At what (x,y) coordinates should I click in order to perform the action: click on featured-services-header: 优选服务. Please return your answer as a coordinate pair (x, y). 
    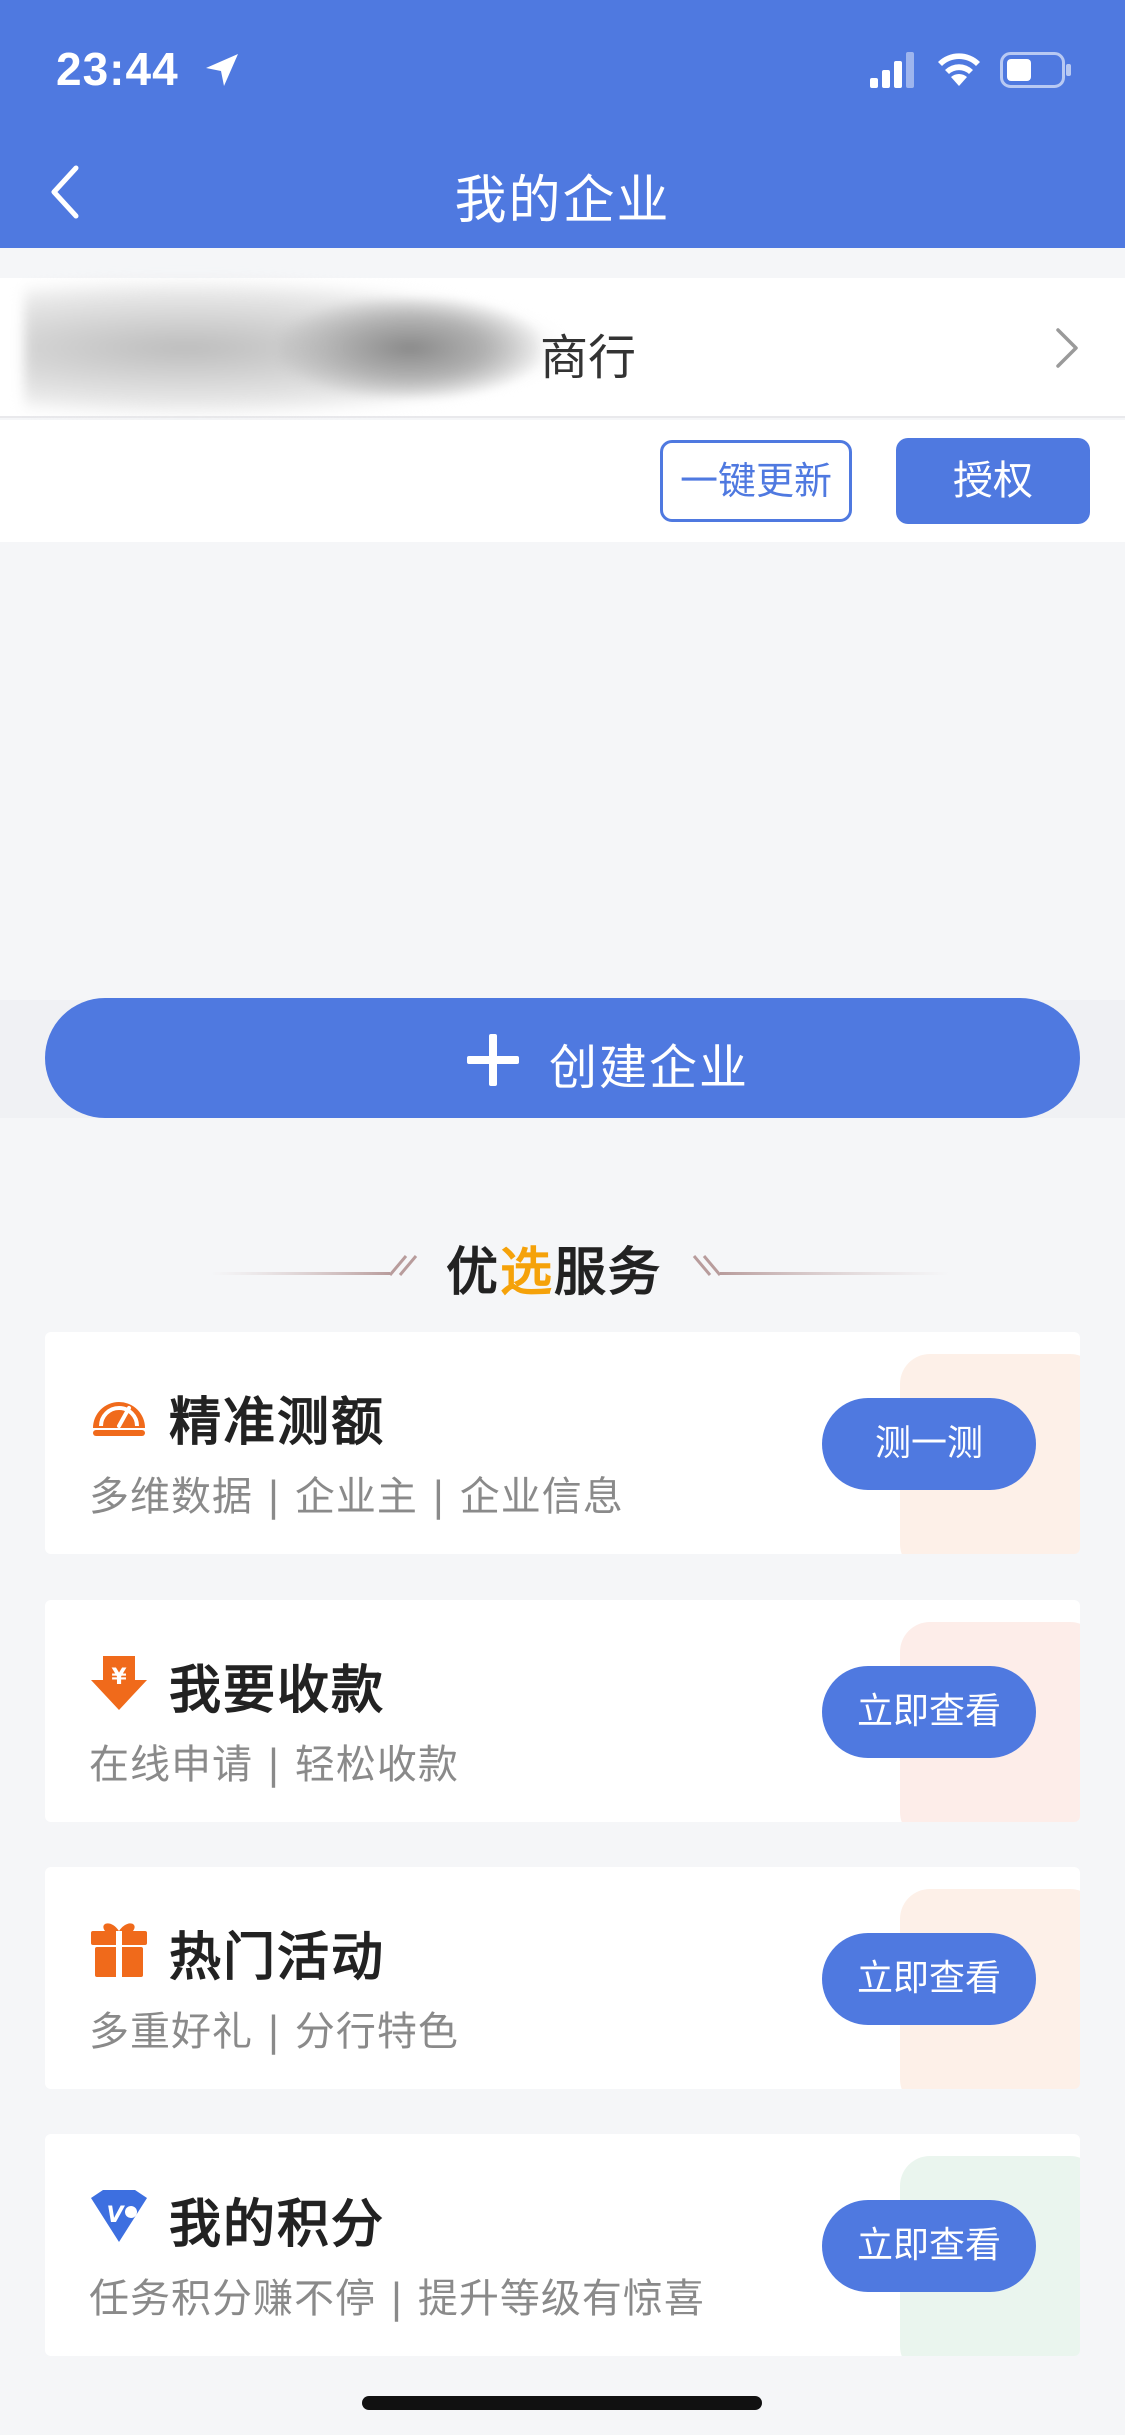
    Looking at the image, I should click on (562, 1262).